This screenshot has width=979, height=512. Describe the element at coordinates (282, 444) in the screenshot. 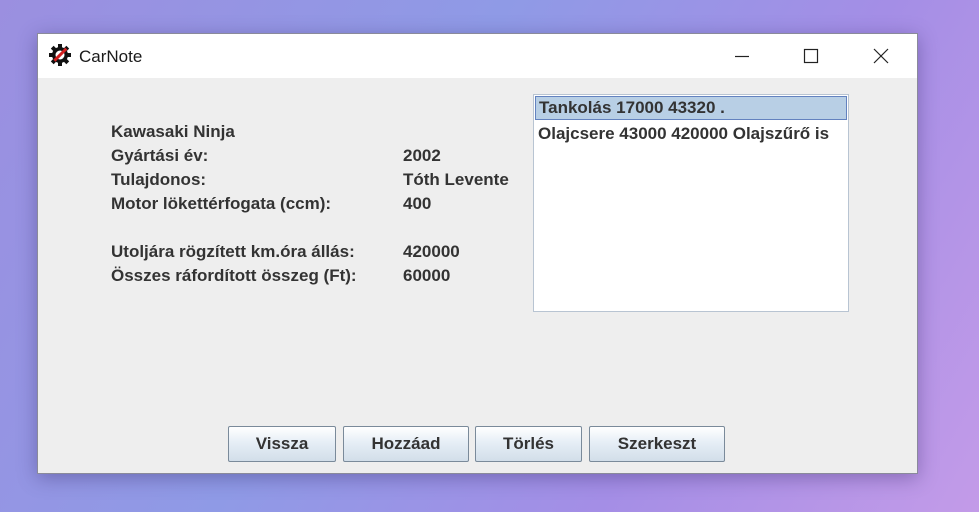

I see `back-button: Vissza` at that location.